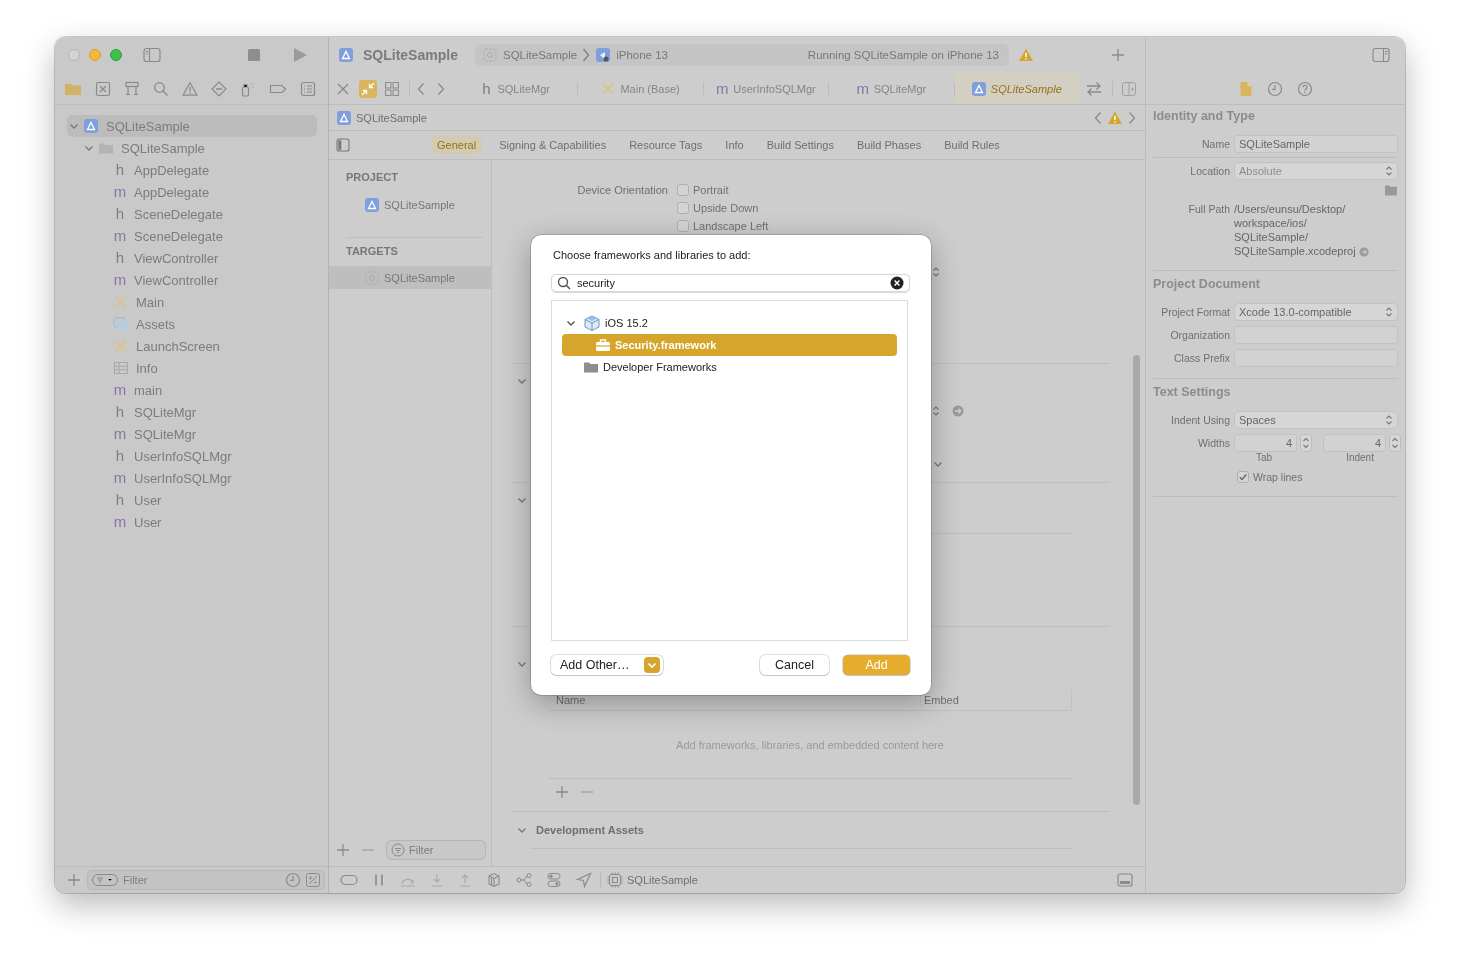  Describe the element at coordinates (313, 880) in the screenshot. I see `changes-icon` at that location.